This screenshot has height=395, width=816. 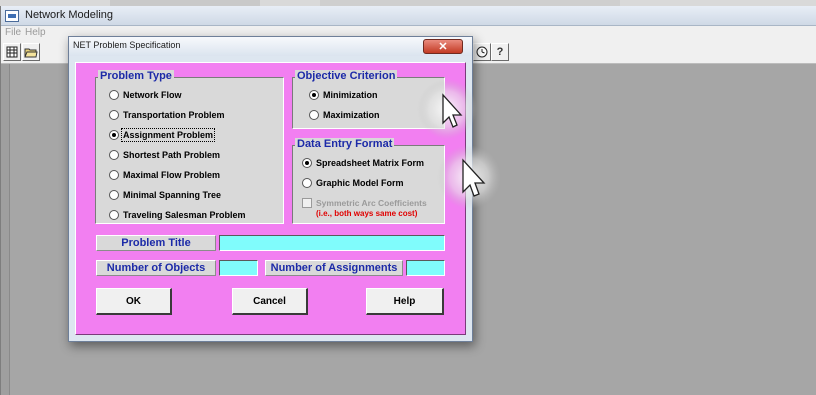 I want to click on open-file-button, so click(x=31, y=52).